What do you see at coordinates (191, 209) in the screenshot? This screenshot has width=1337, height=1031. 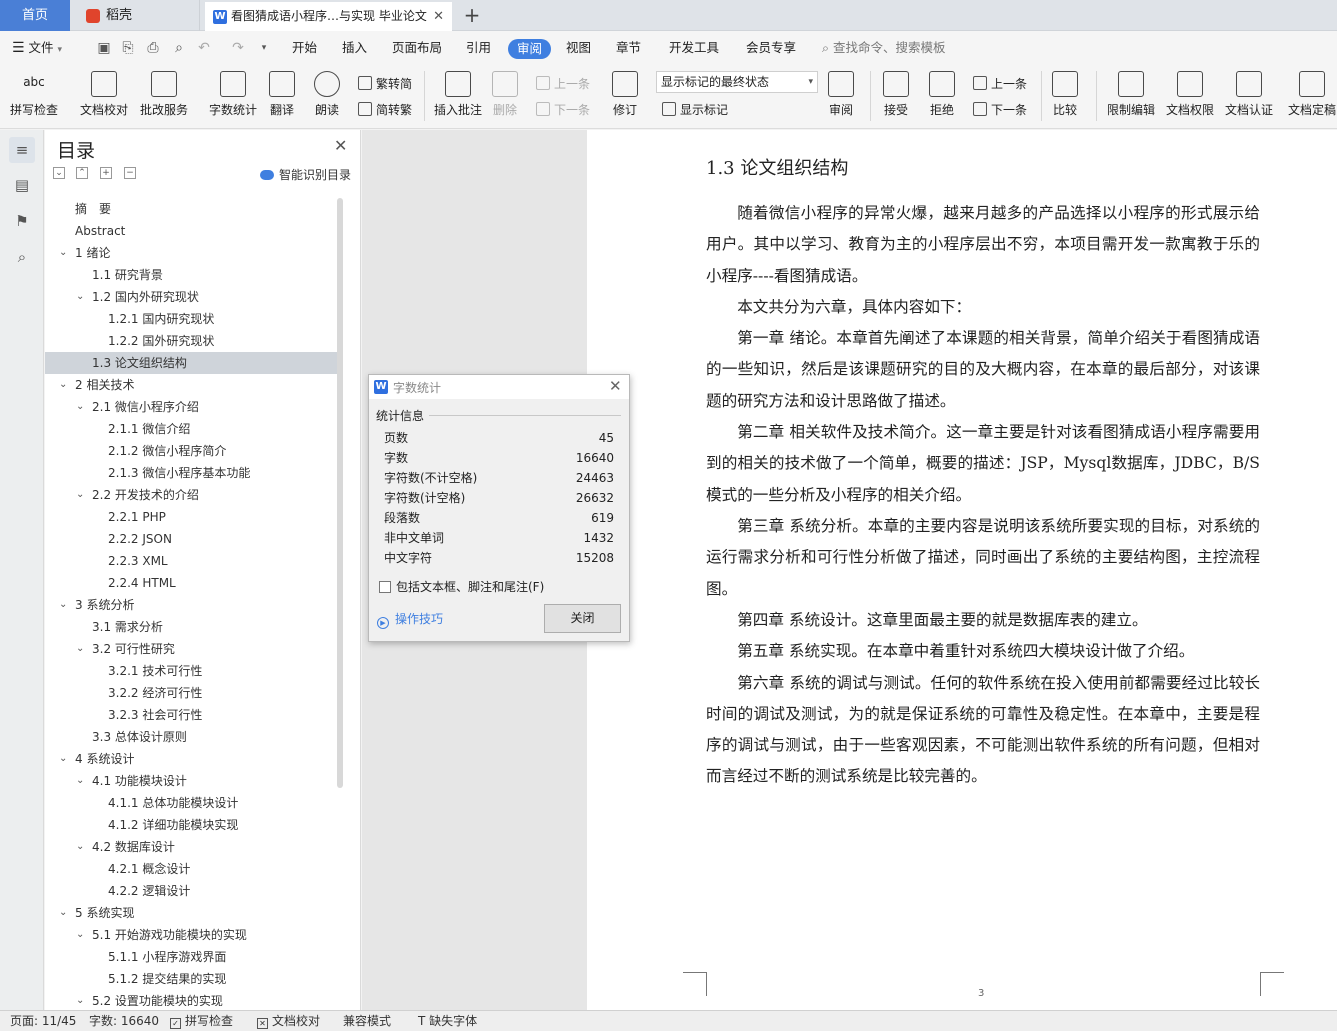 I see `toc-item: 摘 要` at bounding box center [191, 209].